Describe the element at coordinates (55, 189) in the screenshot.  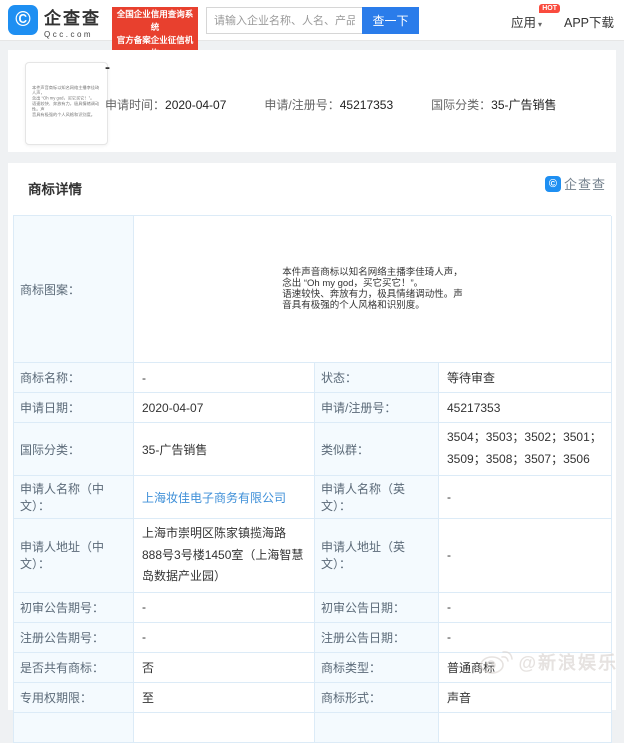
I see `section-title: 商标详情` at that location.